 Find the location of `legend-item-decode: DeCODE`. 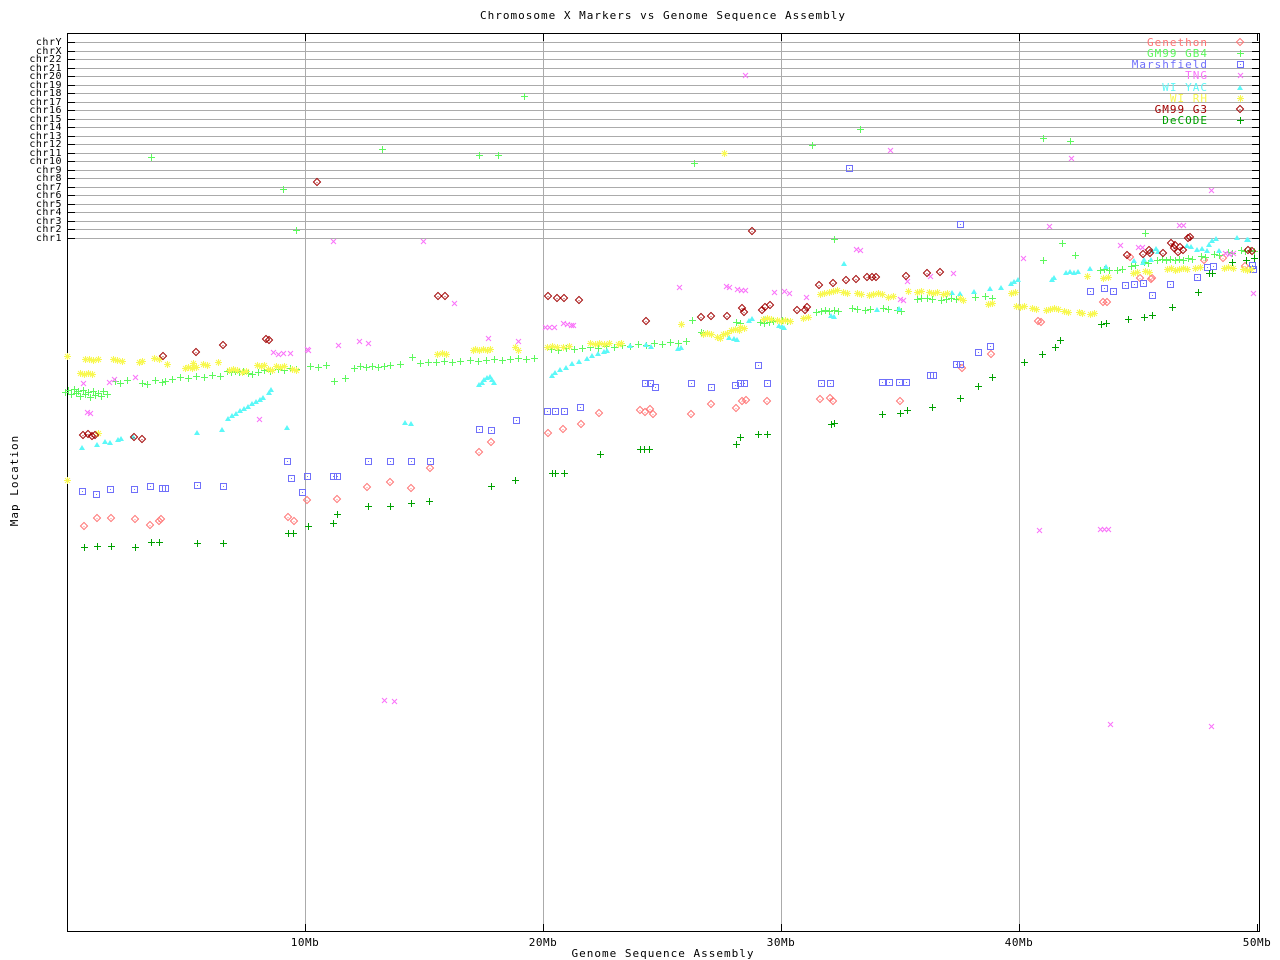

legend-item-decode: DeCODE is located at coordinates (1185, 120).